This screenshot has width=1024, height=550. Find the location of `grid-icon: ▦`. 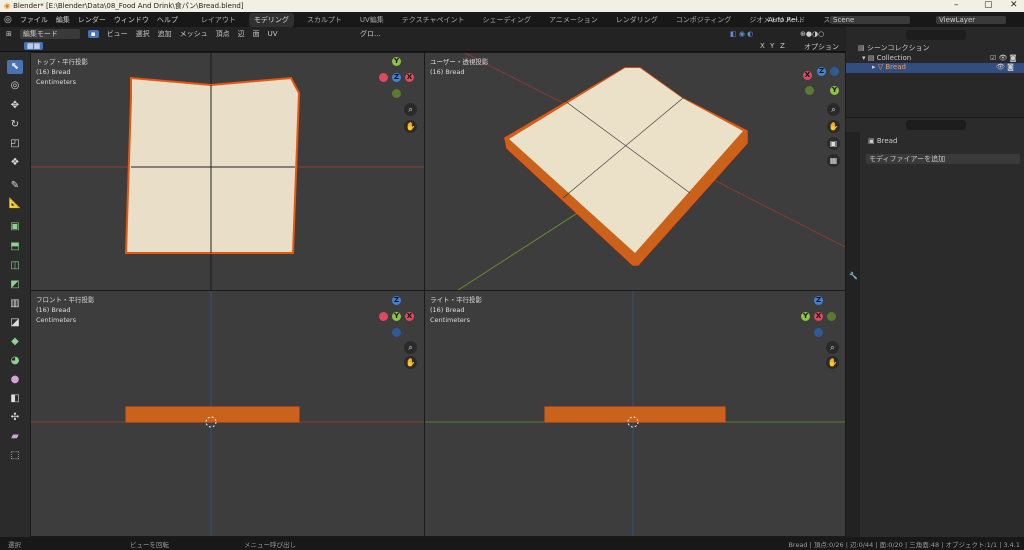

grid-icon: ▦ is located at coordinates (833, 160).